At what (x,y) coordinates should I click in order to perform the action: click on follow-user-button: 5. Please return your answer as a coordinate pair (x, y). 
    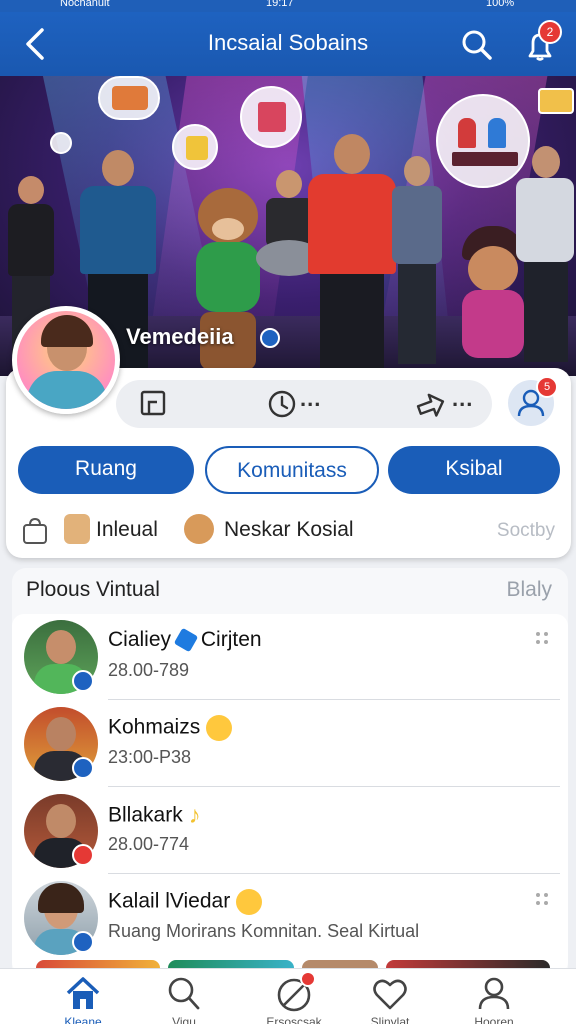
    Looking at the image, I should click on (533, 401).